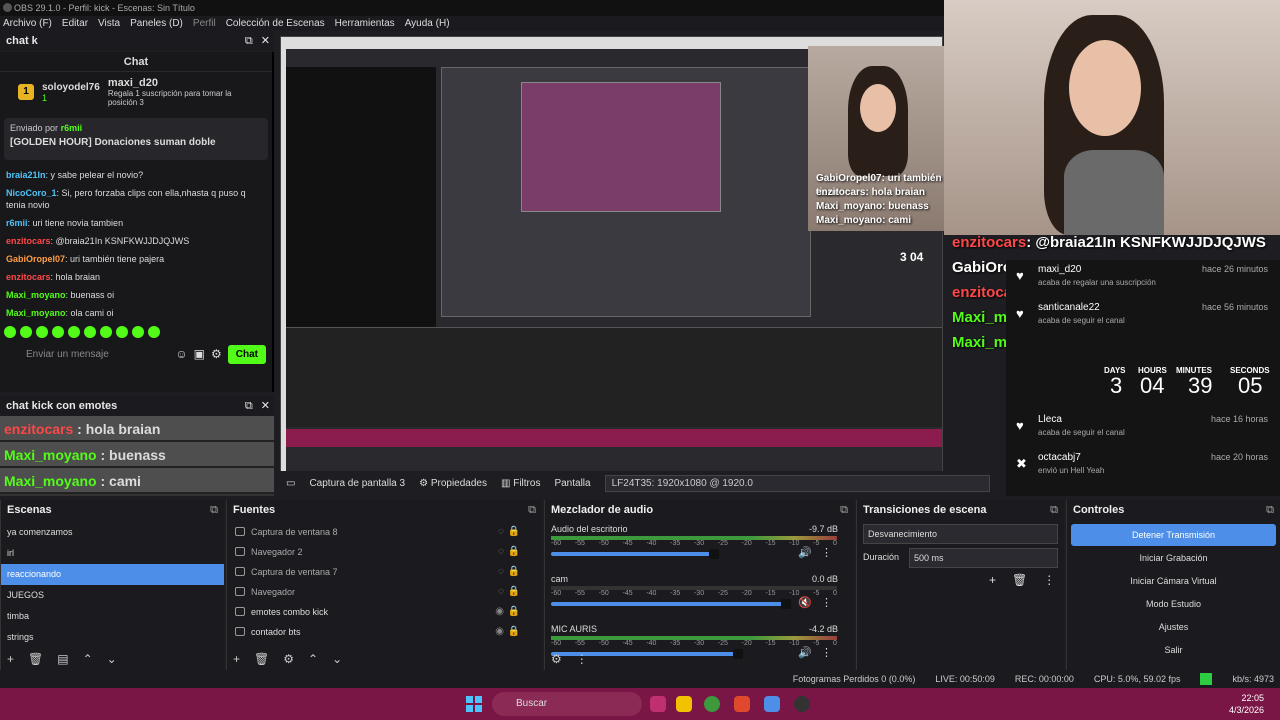 This screenshot has height=720, width=1280. What do you see at coordinates (983, 558) in the screenshot?
I see `duration-input: 500 ms` at bounding box center [983, 558].